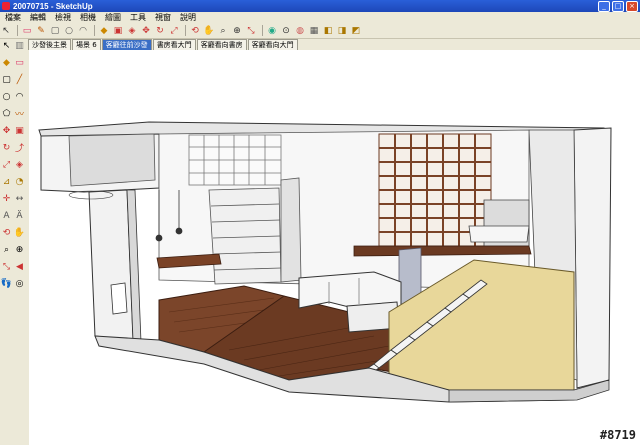  What do you see at coordinates (88, 17) in the screenshot?
I see `menu-camera: 相機` at bounding box center [88, 17].